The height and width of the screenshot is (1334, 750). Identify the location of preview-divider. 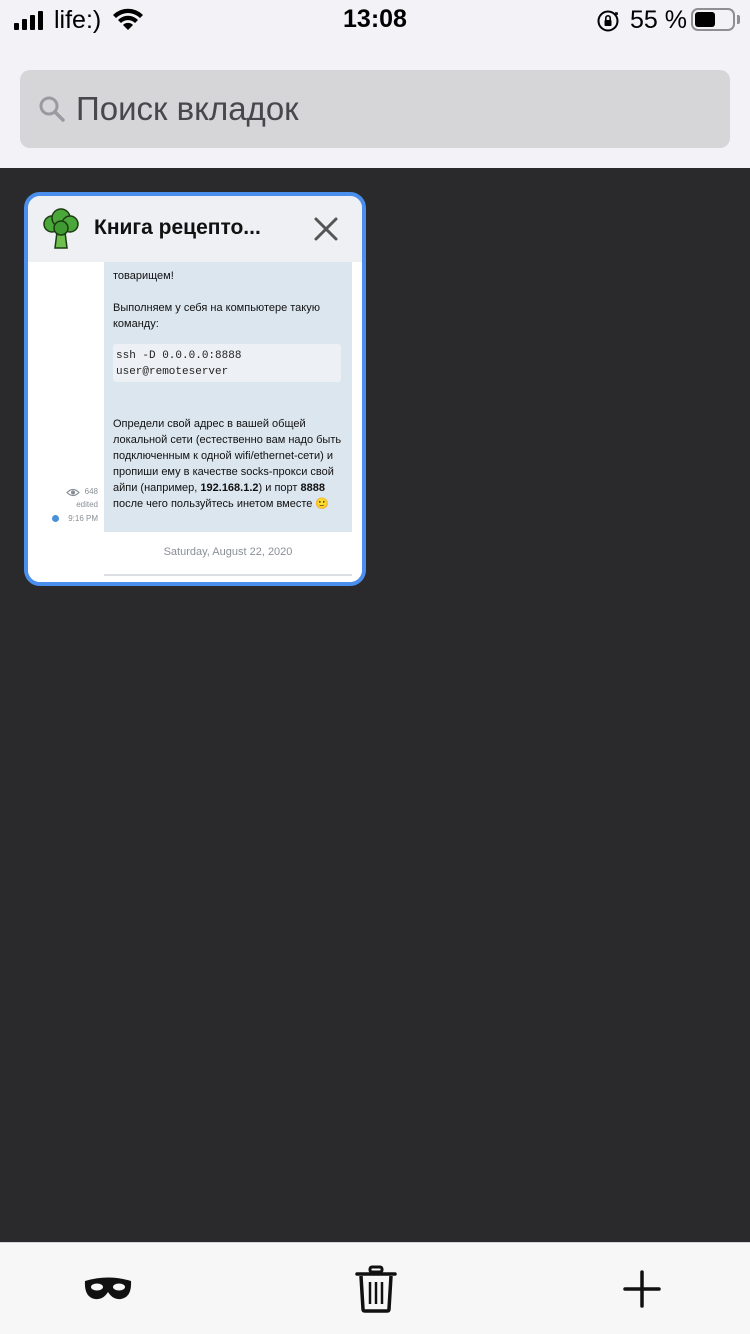
(228, 575).